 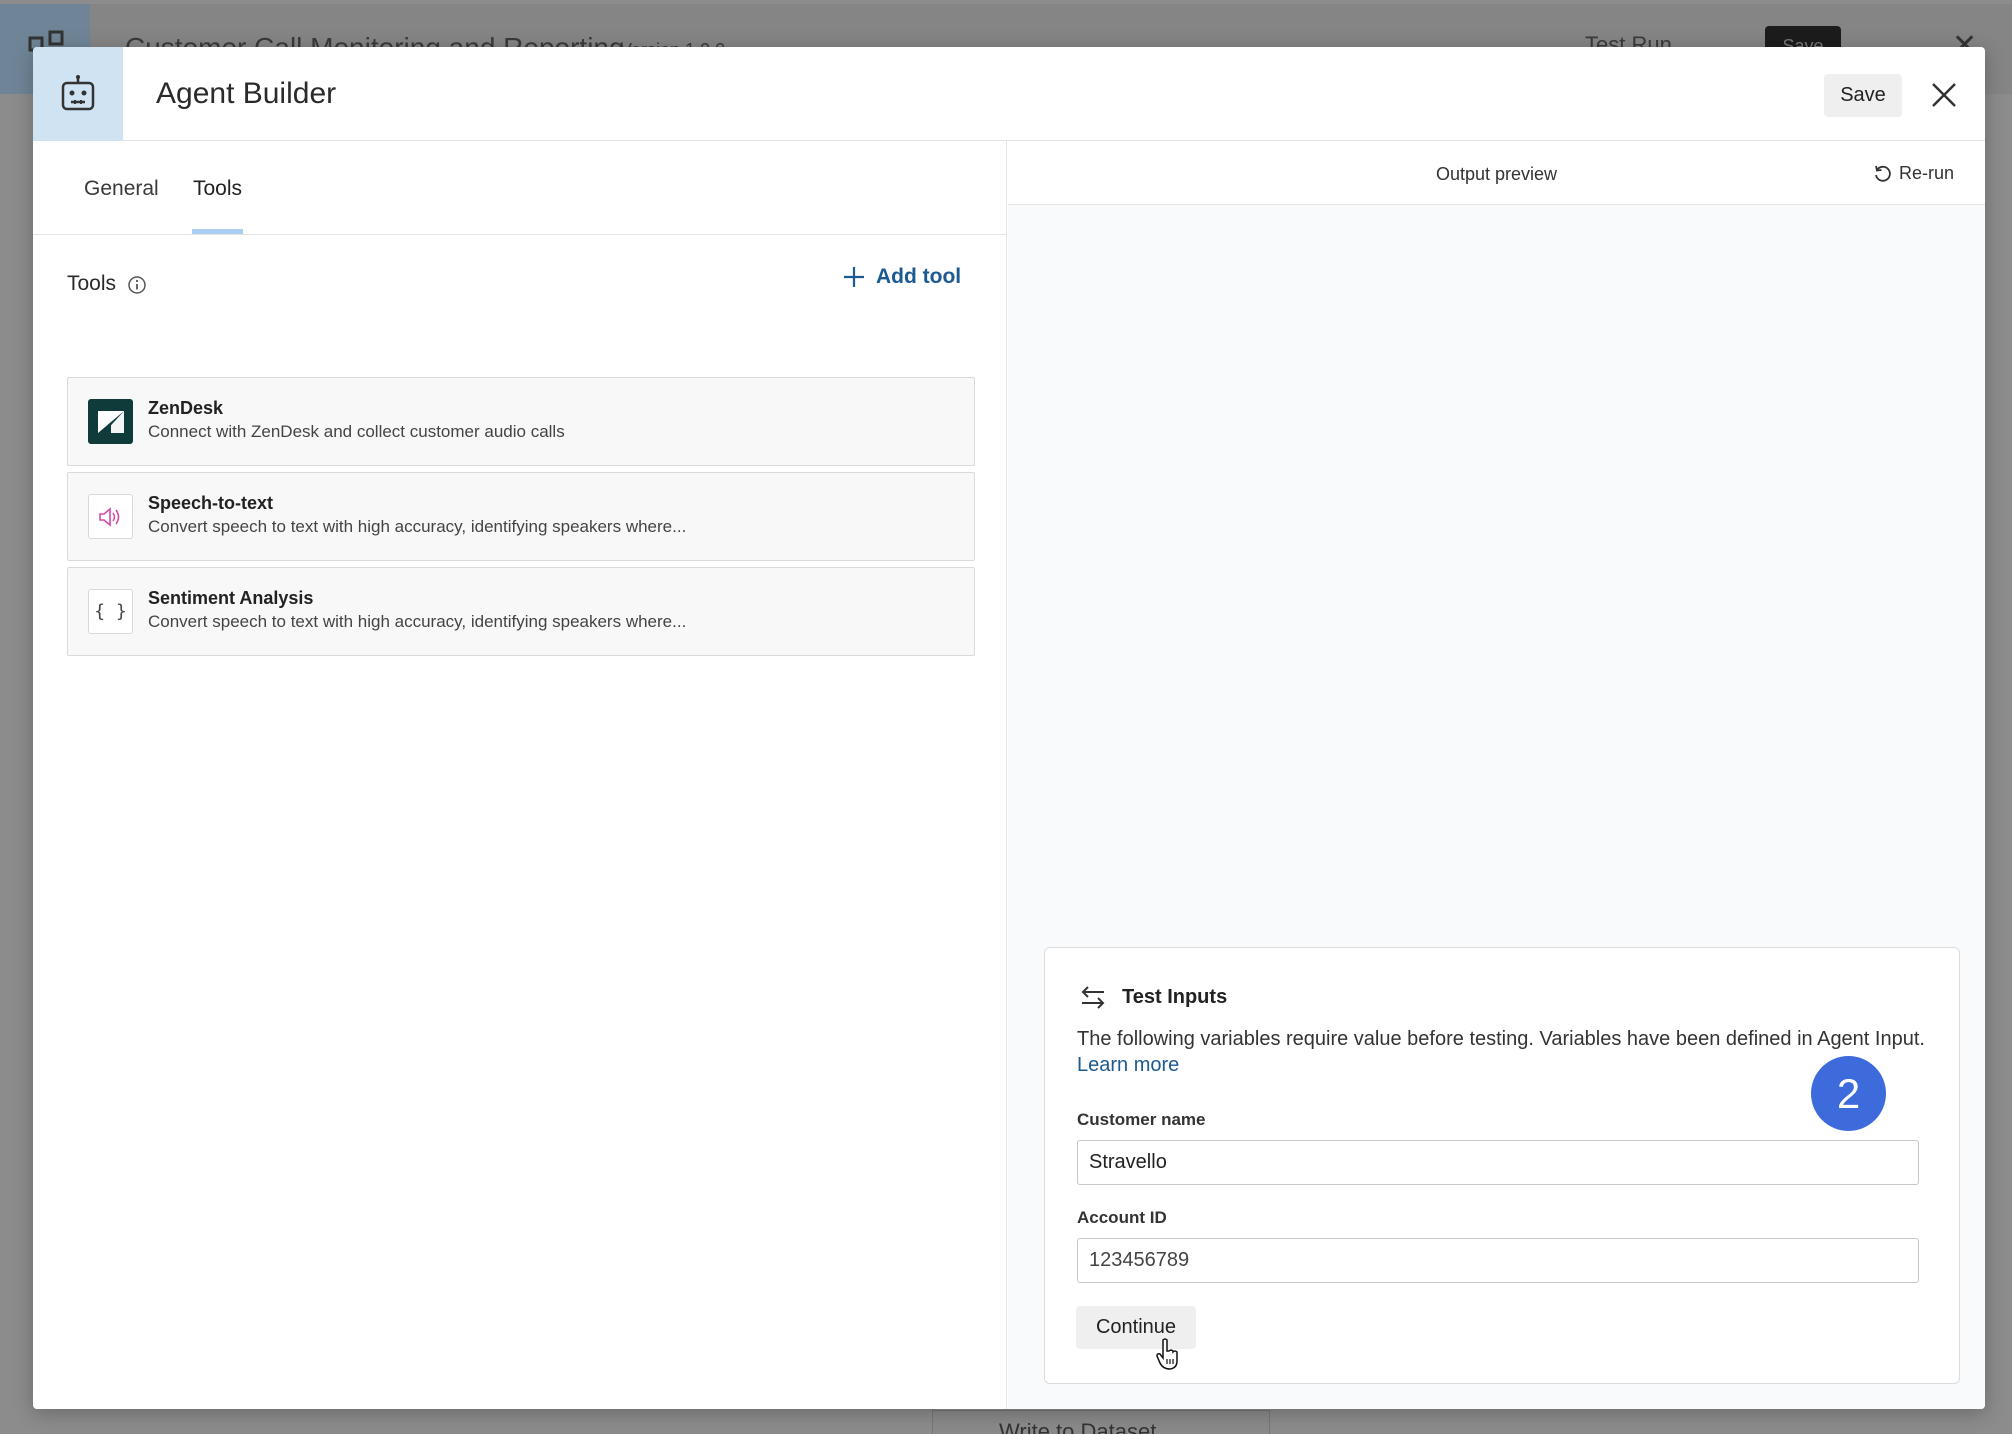 I want to click on robot-icon, so click(x=78, y=93).